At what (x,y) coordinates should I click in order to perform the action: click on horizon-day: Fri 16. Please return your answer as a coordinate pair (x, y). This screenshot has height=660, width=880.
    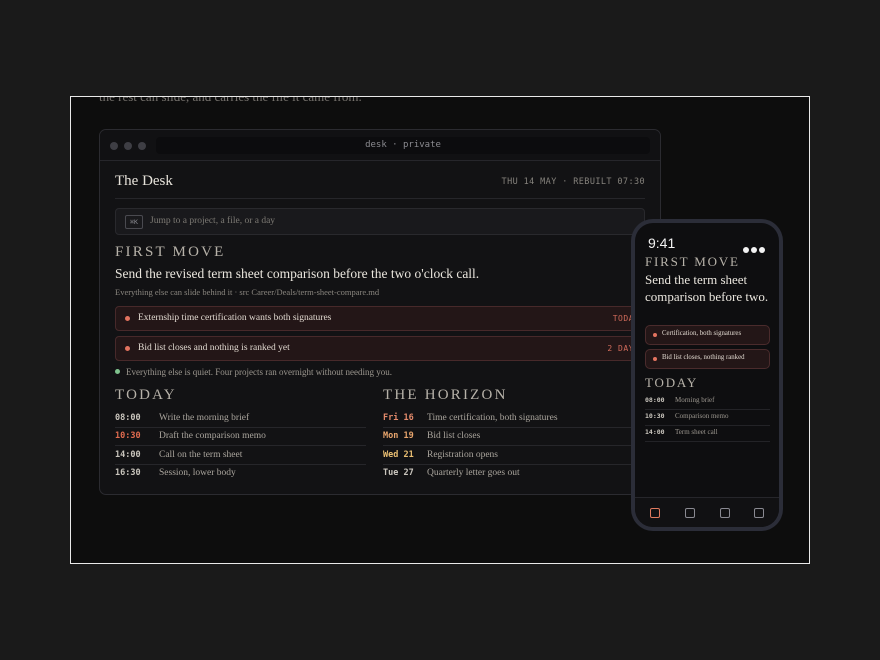
    Looking at the image, I should click on (398, 418).